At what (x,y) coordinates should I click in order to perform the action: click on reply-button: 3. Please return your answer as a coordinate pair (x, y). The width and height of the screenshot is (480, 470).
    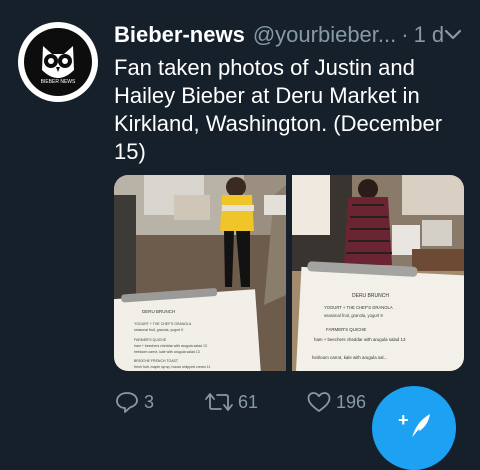
    Looking at the image, I should click on (134, 402).